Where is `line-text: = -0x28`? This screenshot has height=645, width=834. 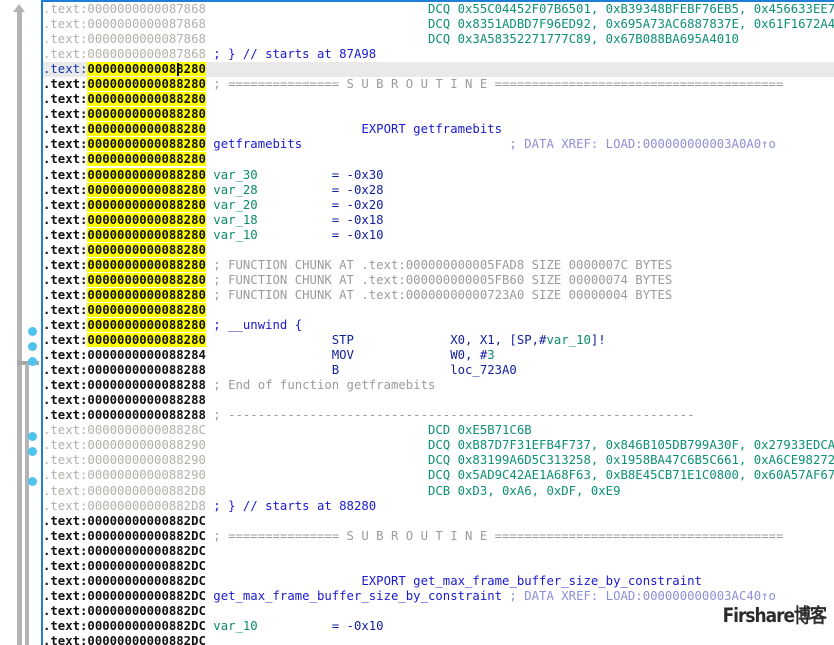
line-text: = -0x28 is located at coordinates (320, 189).